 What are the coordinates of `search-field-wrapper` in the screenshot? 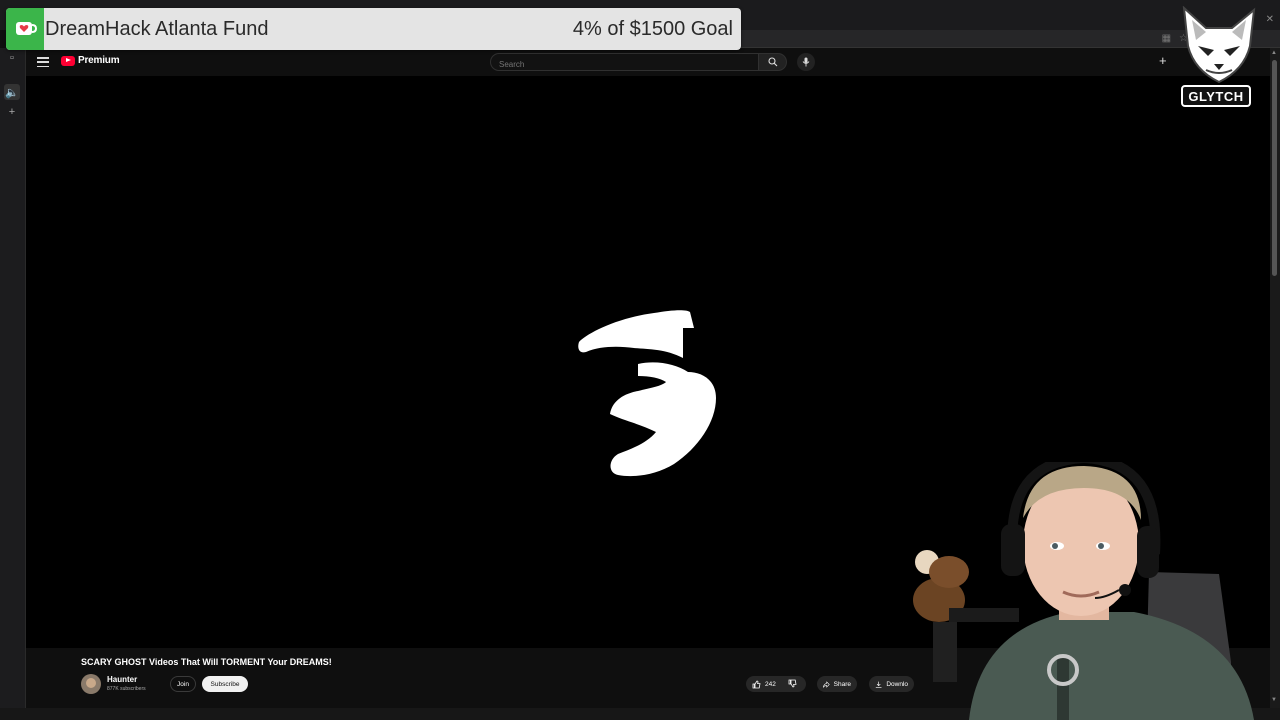 It's located at (624, 63).